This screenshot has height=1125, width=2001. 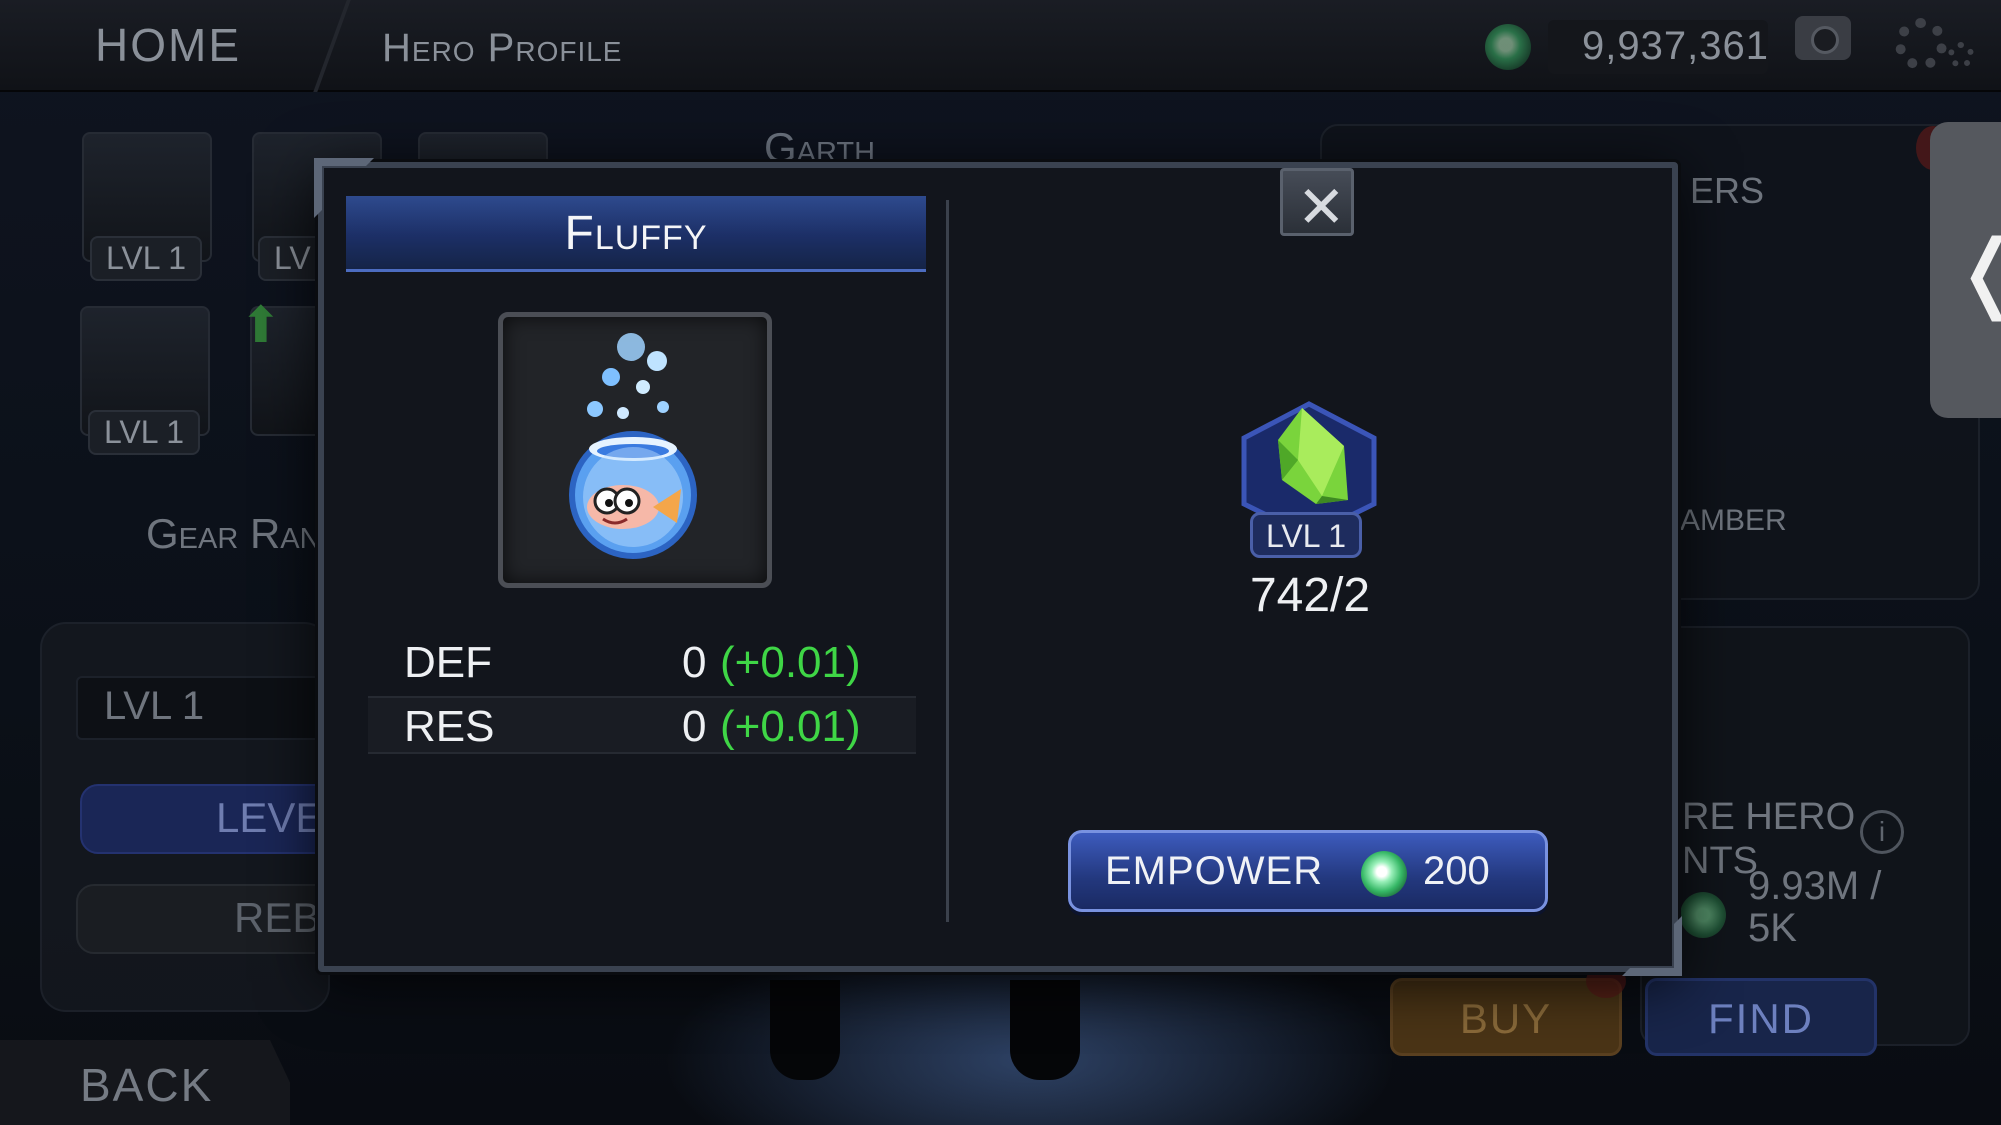 I want to click on modal-corner-ornament, so click(x=1652, y=946).